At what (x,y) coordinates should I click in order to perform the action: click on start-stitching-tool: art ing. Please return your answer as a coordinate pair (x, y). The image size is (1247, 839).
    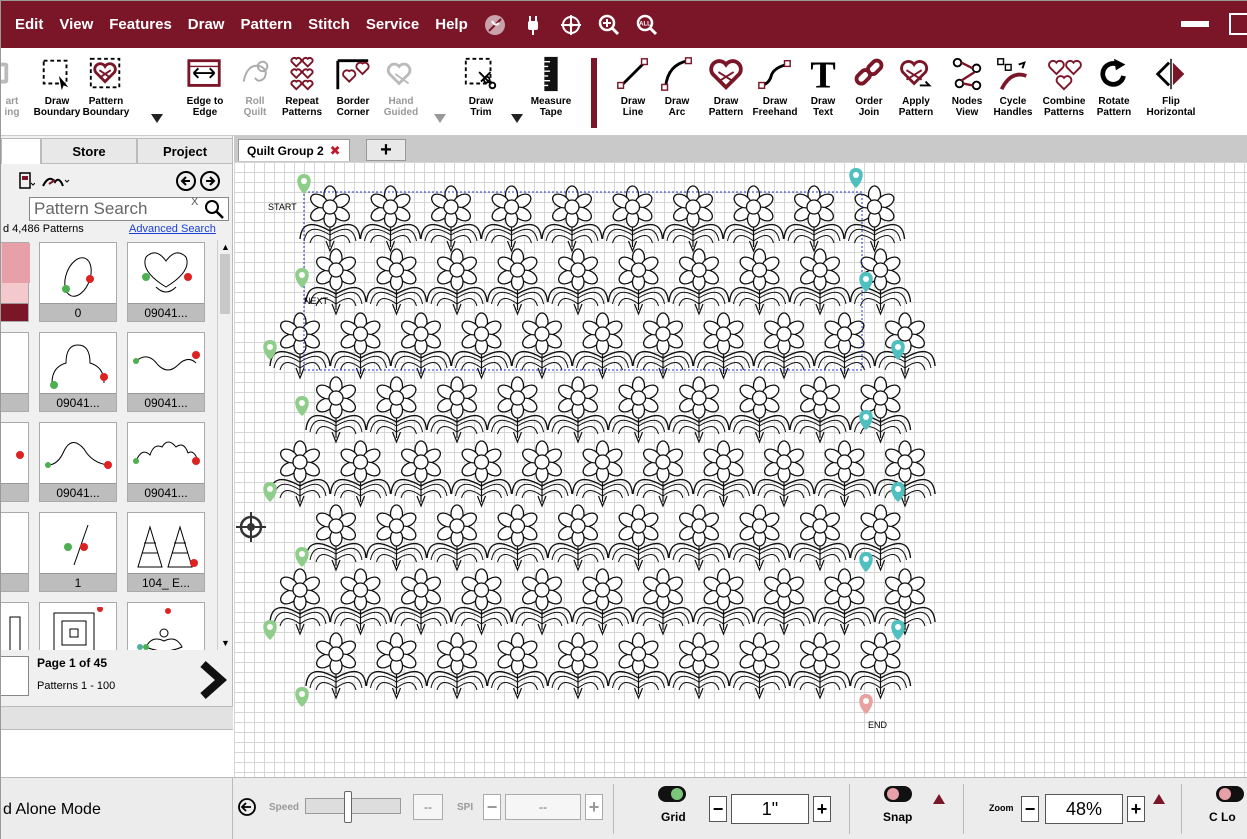
    Looking at the image, I should click on (15, 93).